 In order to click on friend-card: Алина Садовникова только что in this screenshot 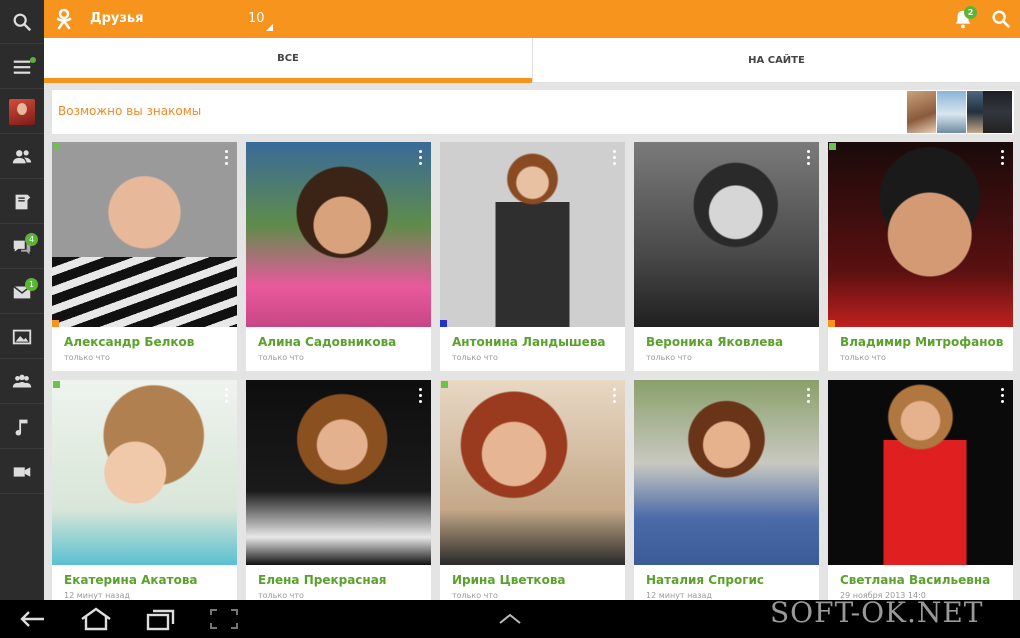, I will do `click(338, 256)`.